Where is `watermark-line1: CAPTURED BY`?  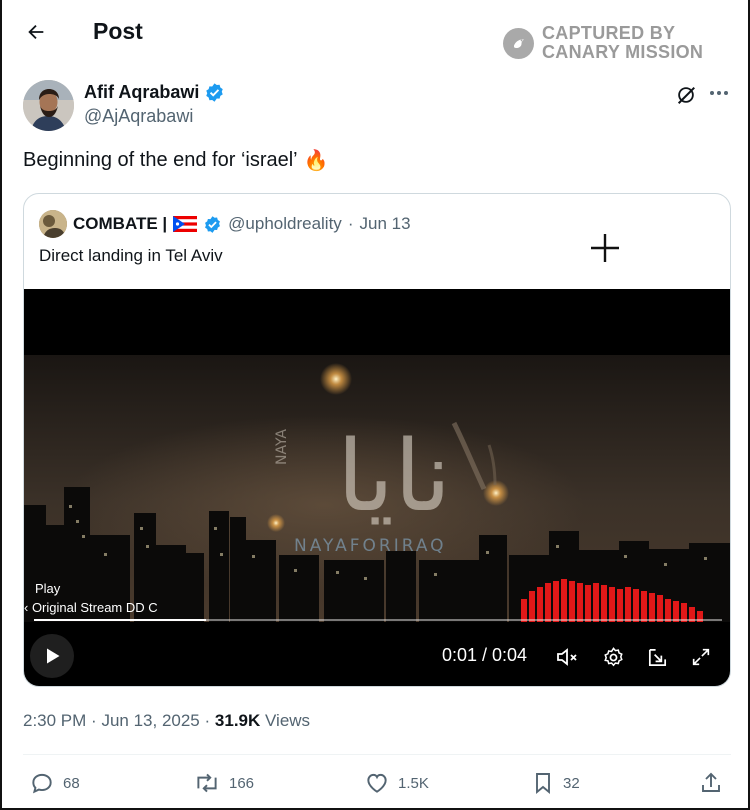 watermark-line1: CAPTURED BY is located at coordinates (609, 33).